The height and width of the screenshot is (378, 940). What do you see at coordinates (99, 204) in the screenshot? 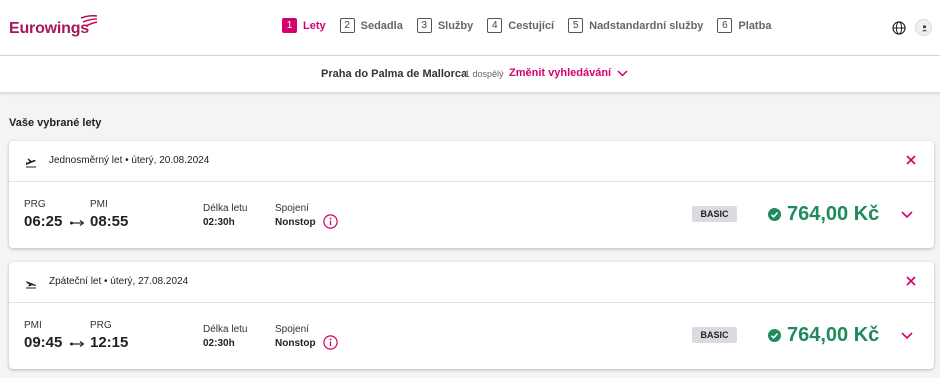
I see `arrival-code: PMI` at bounding box center [99, 204].